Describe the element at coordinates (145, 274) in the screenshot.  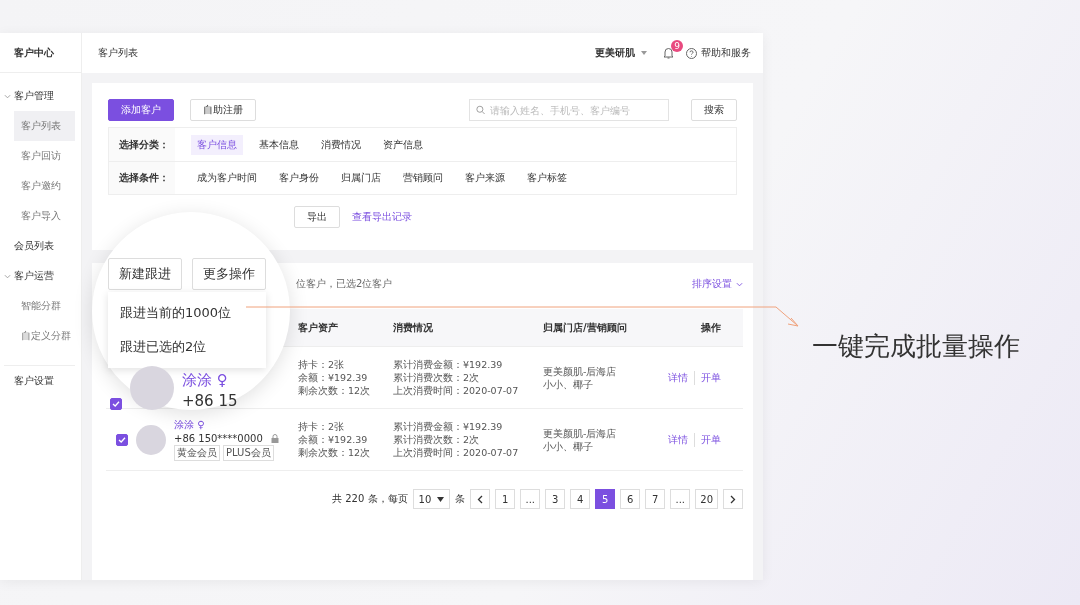
I see `action-button: 新建跟进` at that location.